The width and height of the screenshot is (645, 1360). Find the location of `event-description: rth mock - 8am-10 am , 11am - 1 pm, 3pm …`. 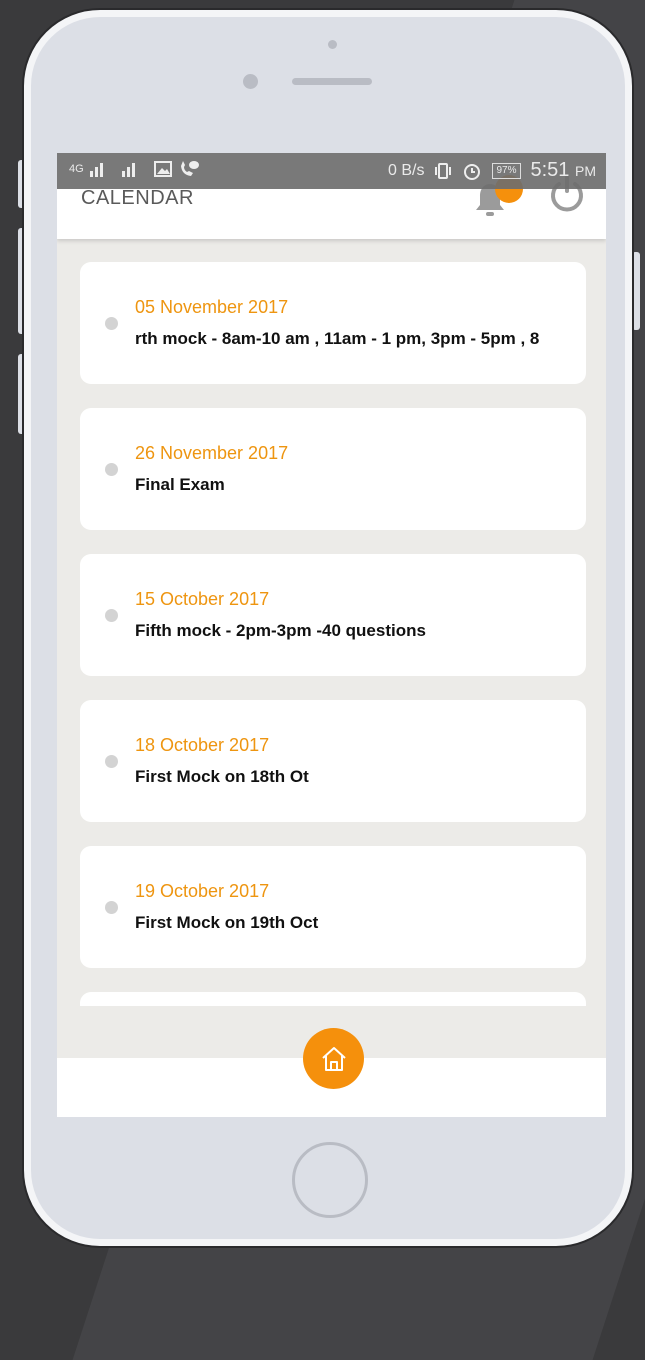

event-description: rth mock - 8am-10 am , 11am - 1 pm, 3pm … is located at coordinates (337, 338).